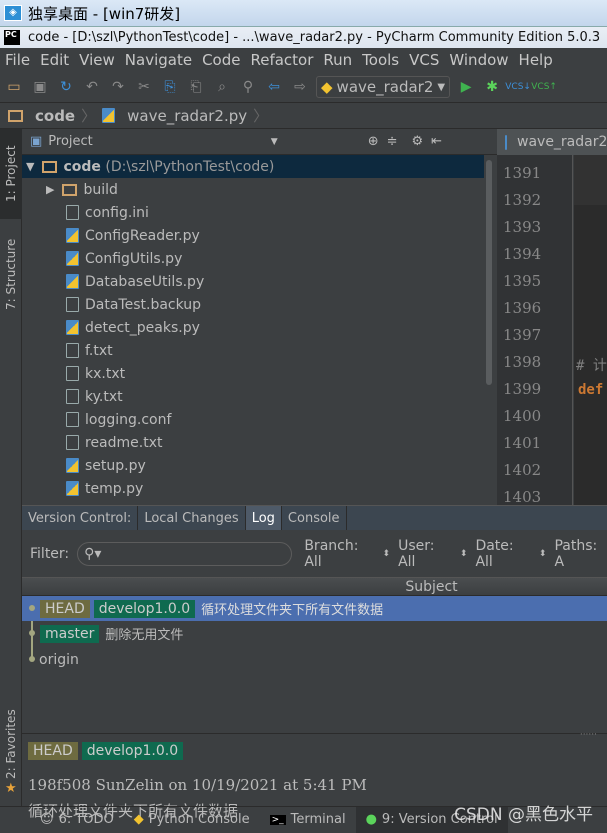  I want to click on tree-item: config.ini, so click(253, 212).